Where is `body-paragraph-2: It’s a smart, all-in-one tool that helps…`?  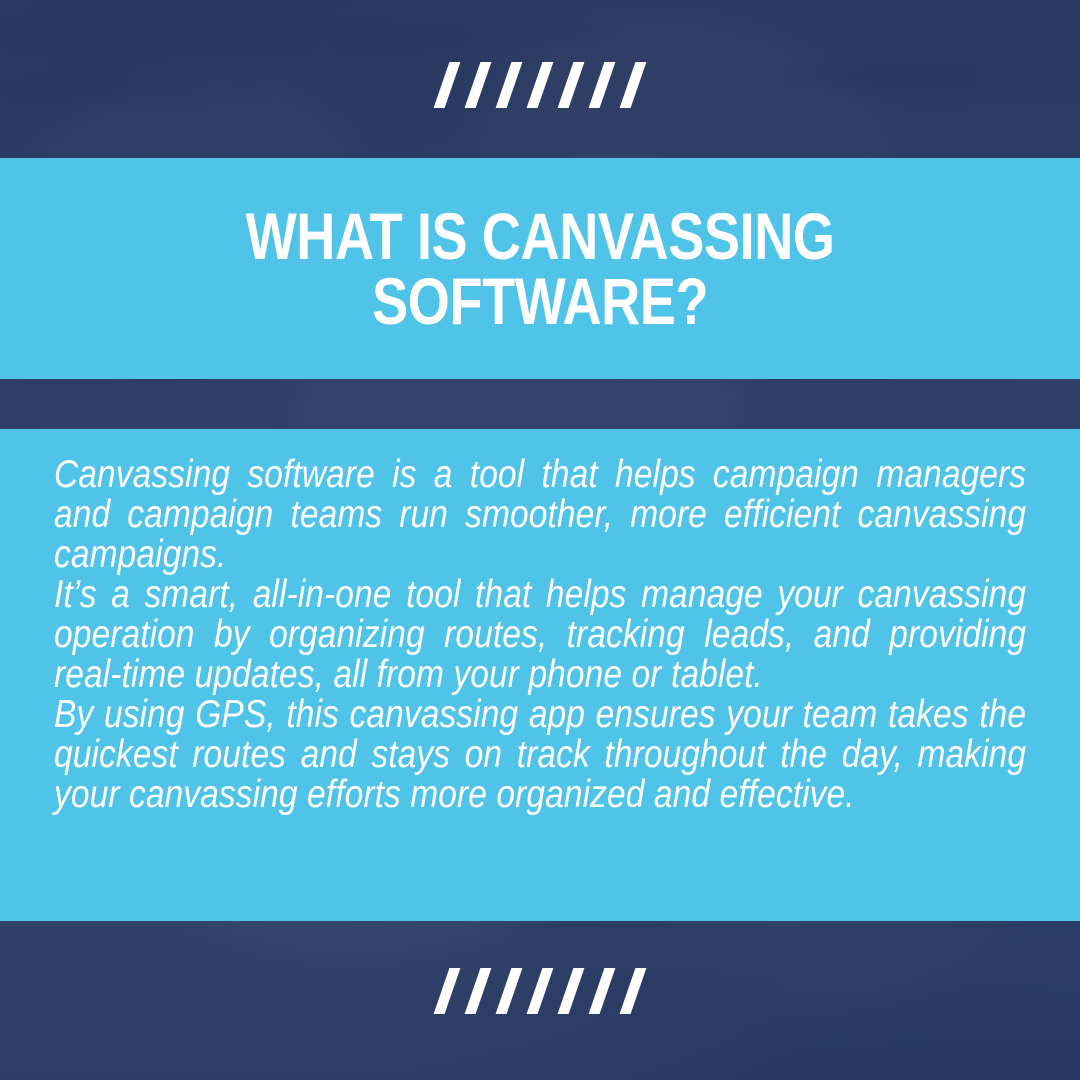 body-paragraph-2: It’s a smart, all-in-one tool that helps… is located at coordinates (540, 634).